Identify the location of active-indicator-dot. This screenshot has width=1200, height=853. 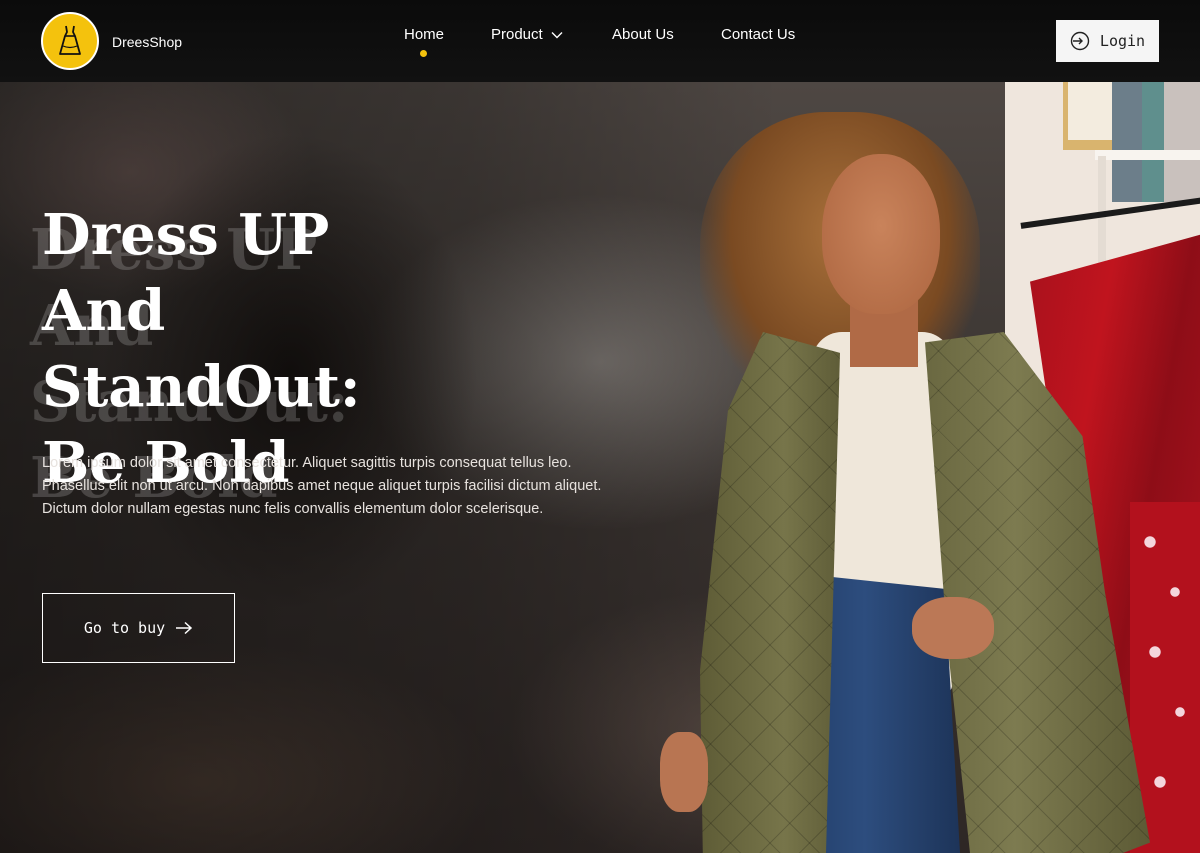
(423, 53).